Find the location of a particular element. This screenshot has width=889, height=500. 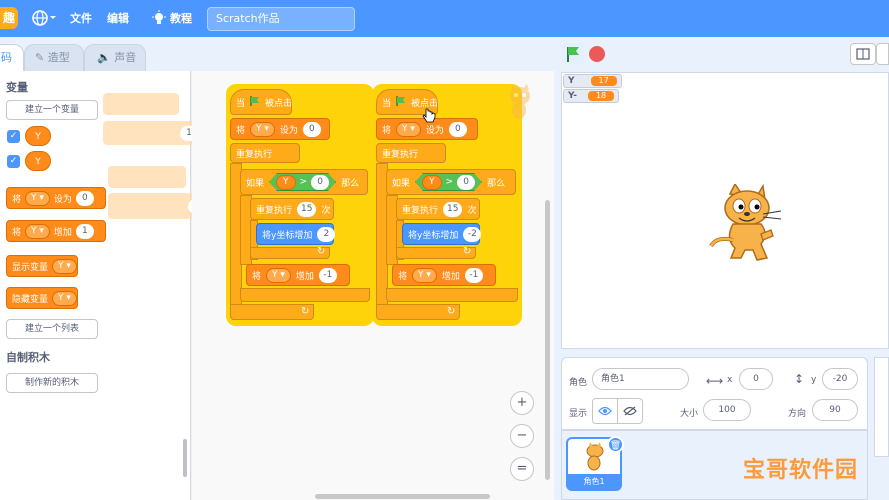

small-stage-button is located at coordinates (863, 54).